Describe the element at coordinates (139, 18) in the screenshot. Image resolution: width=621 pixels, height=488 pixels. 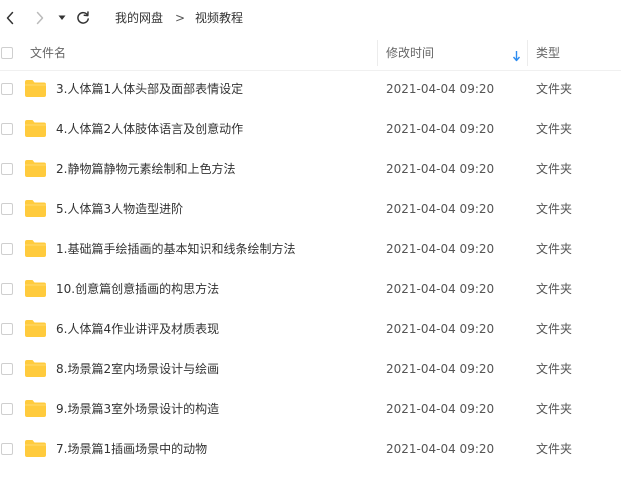
I see `breadcrumb-root: 我的网盘` at that location.